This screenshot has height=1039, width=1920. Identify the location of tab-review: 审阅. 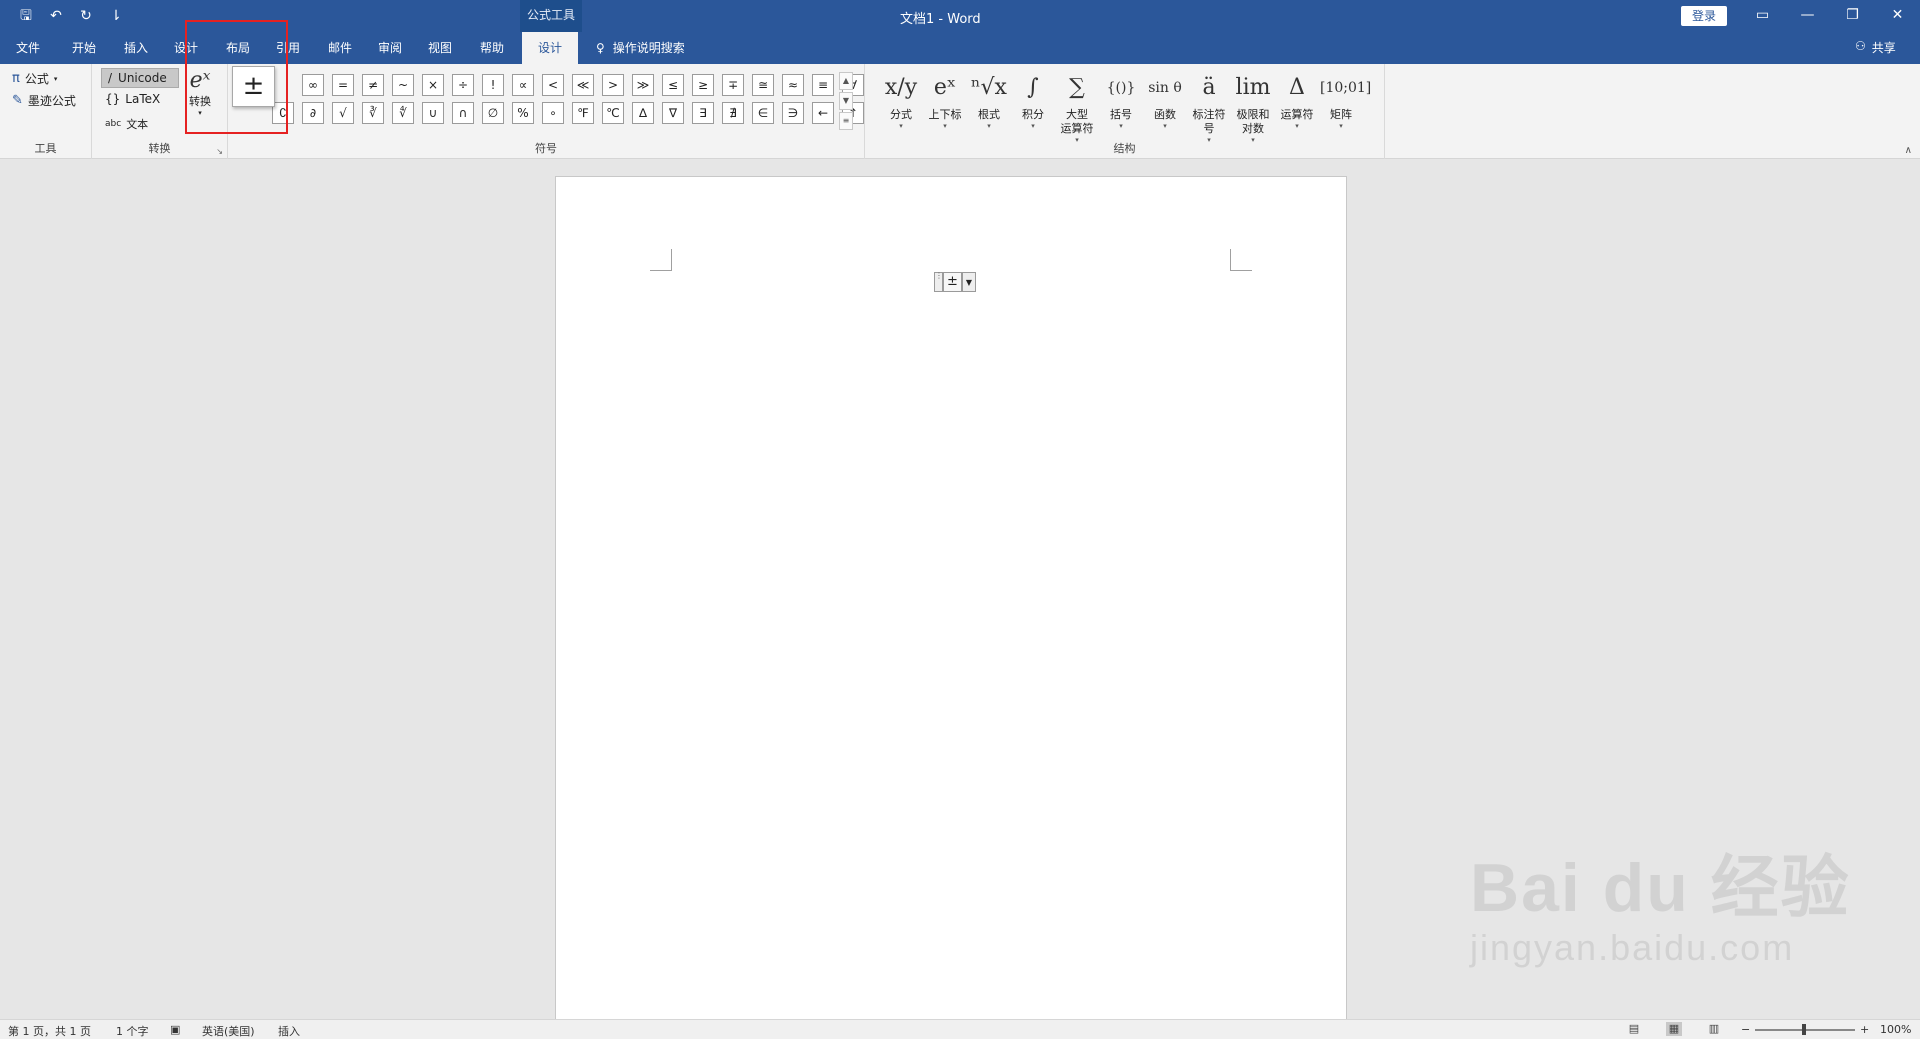
(390, 47).